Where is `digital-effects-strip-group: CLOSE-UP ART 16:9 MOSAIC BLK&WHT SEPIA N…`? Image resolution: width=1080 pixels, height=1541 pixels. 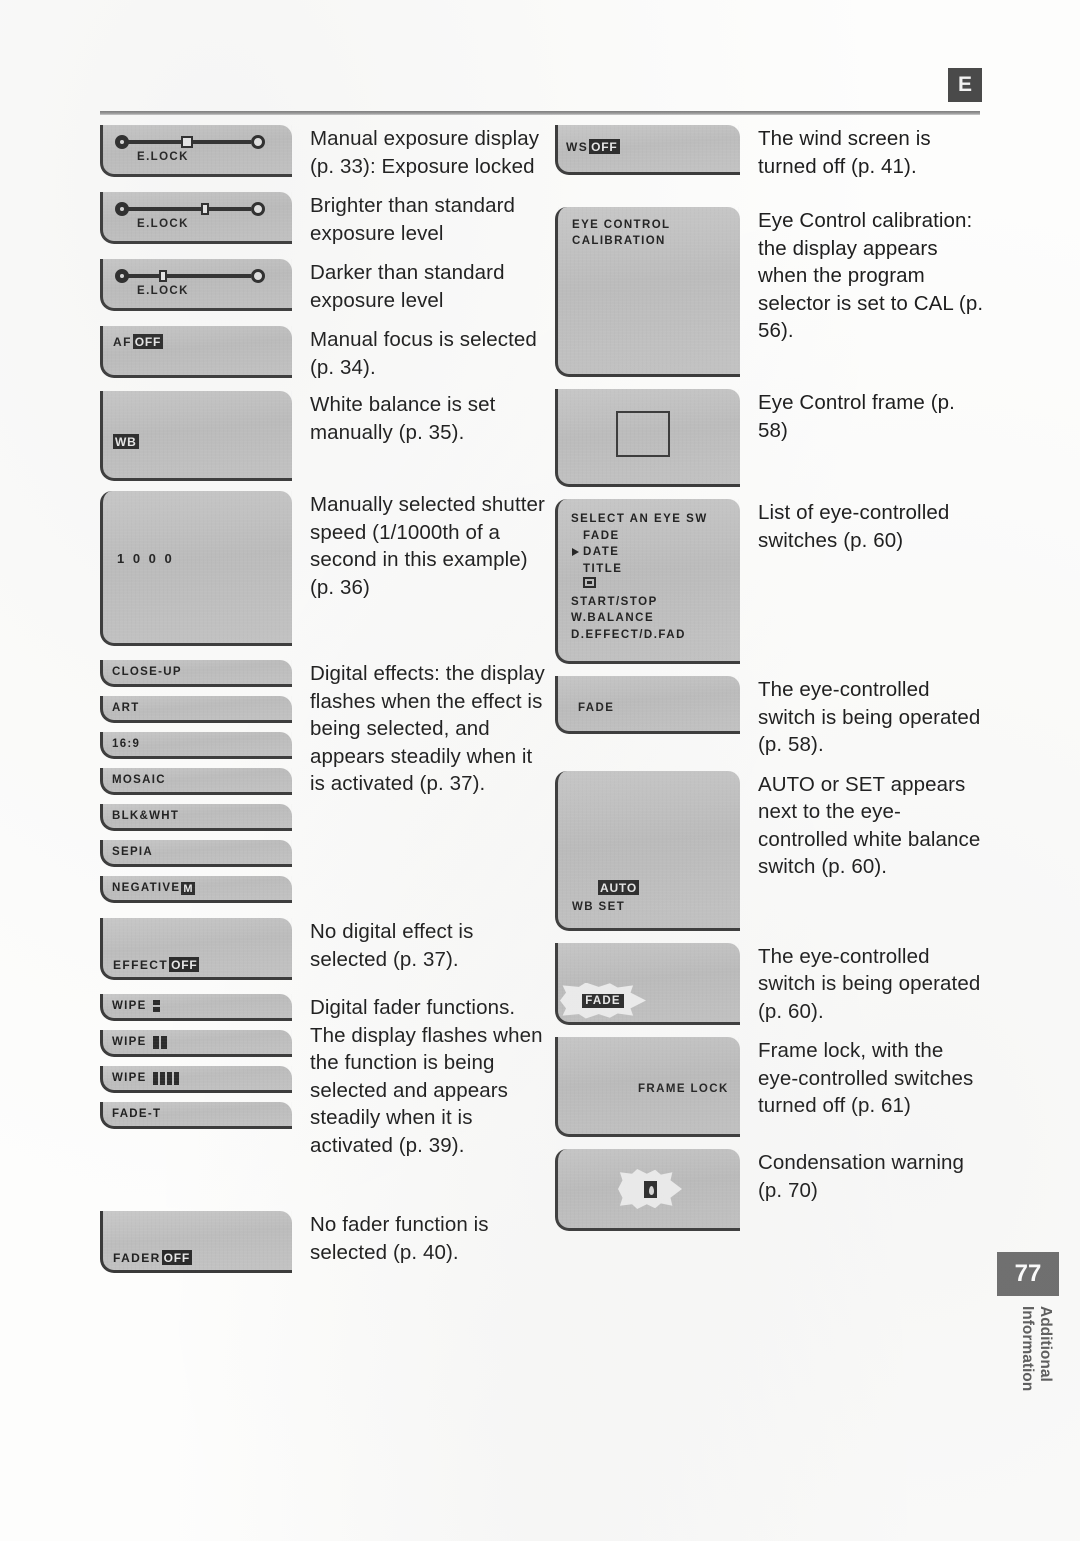
digital-effects-strip-group: CLOSE-UP ART 16:9 MOSAIC BLK&WHT SEPIA N… is located at coordinates (196, 786).